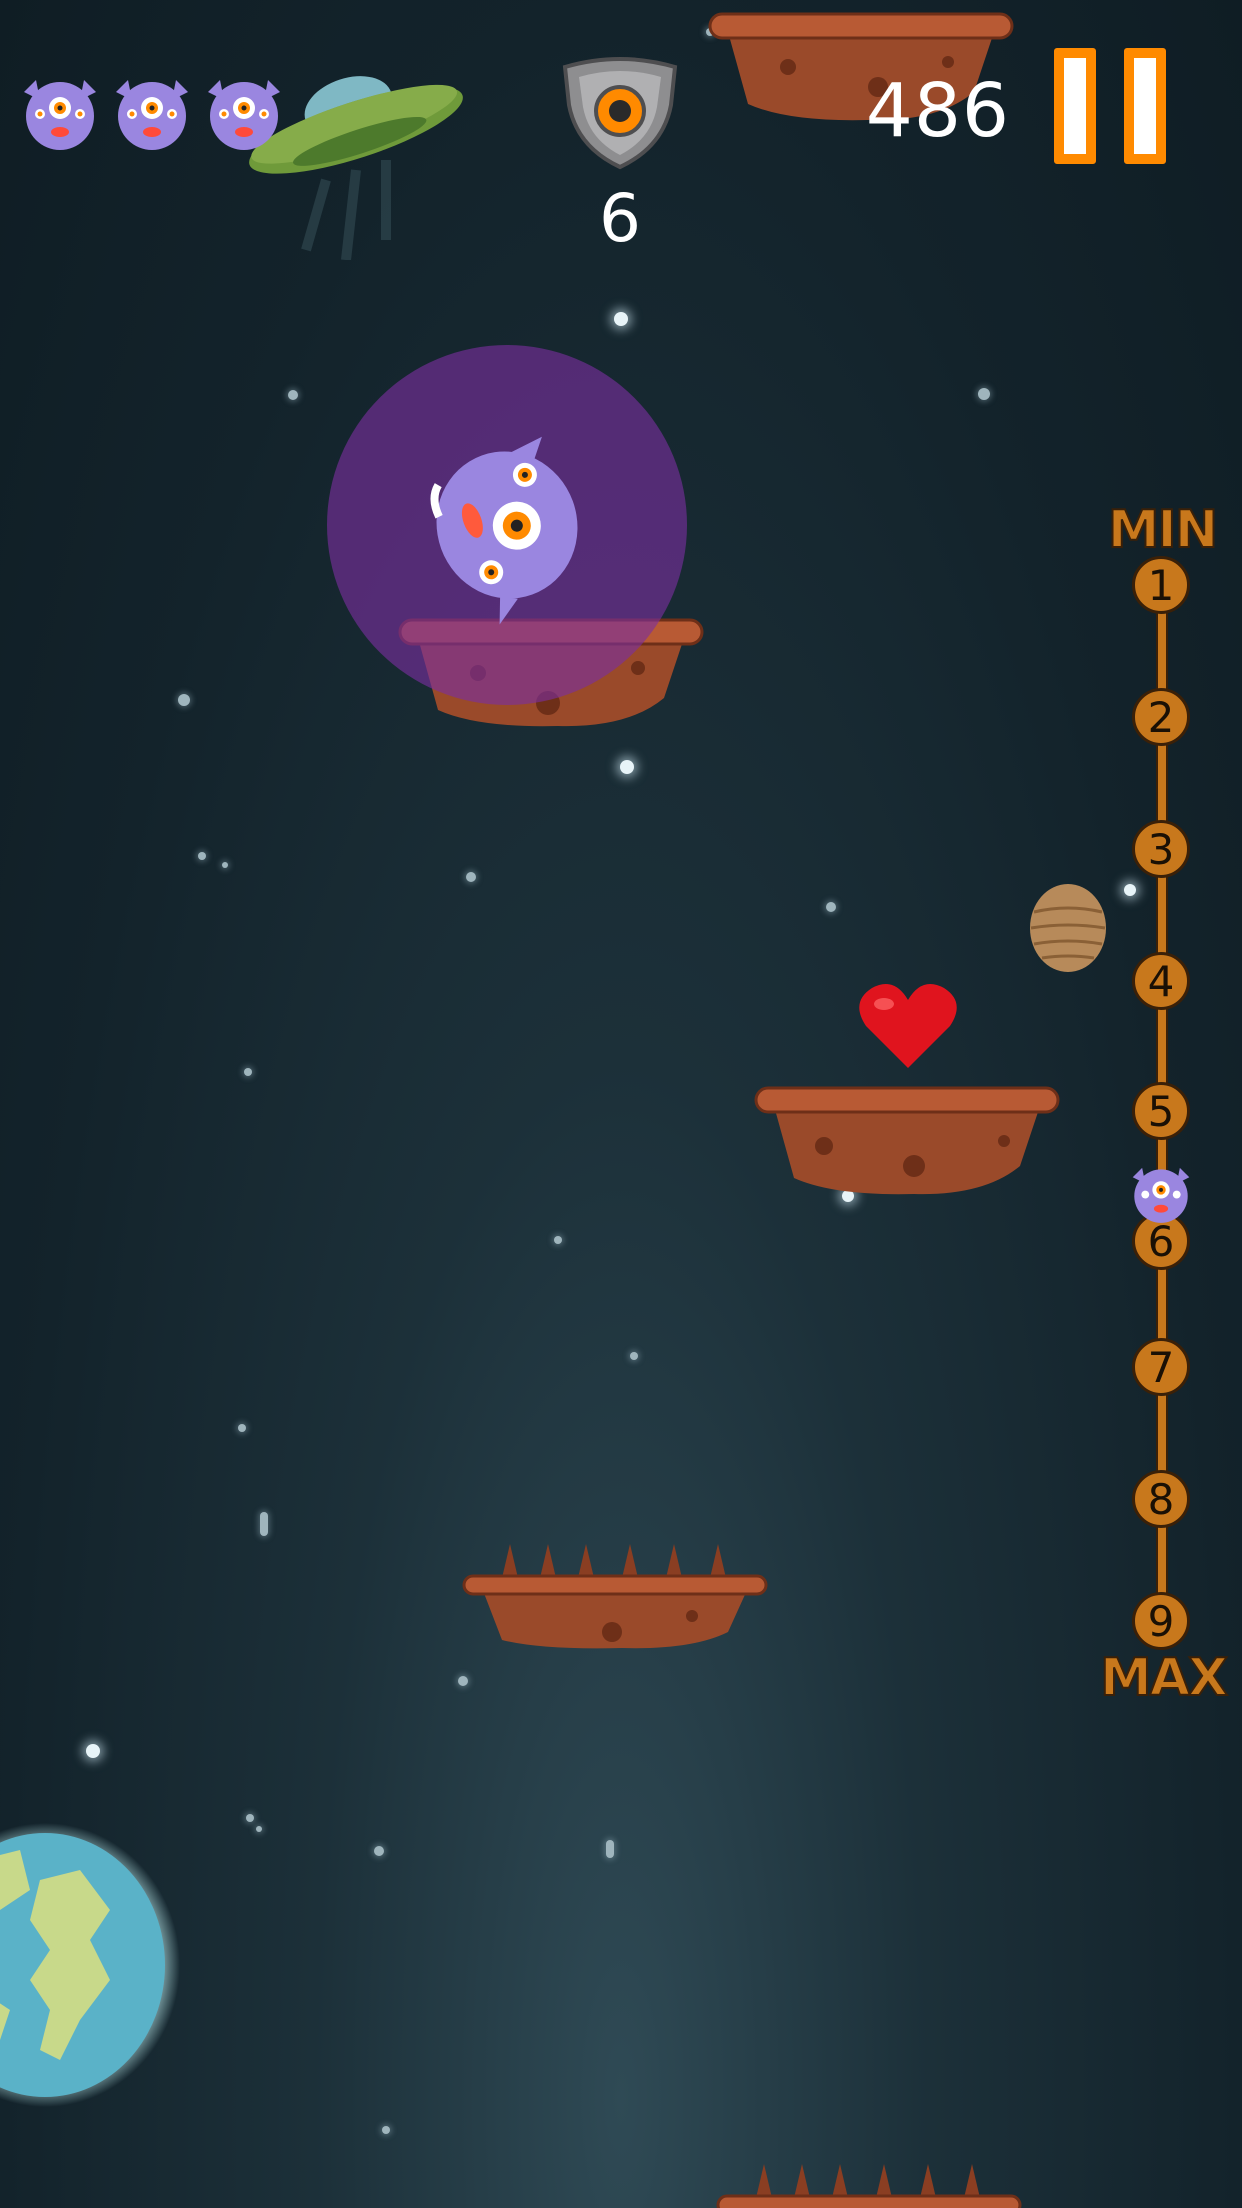  Describe the element at coordinates (620, 218) in the screenshot. I see `shield-count: 6` at that location.